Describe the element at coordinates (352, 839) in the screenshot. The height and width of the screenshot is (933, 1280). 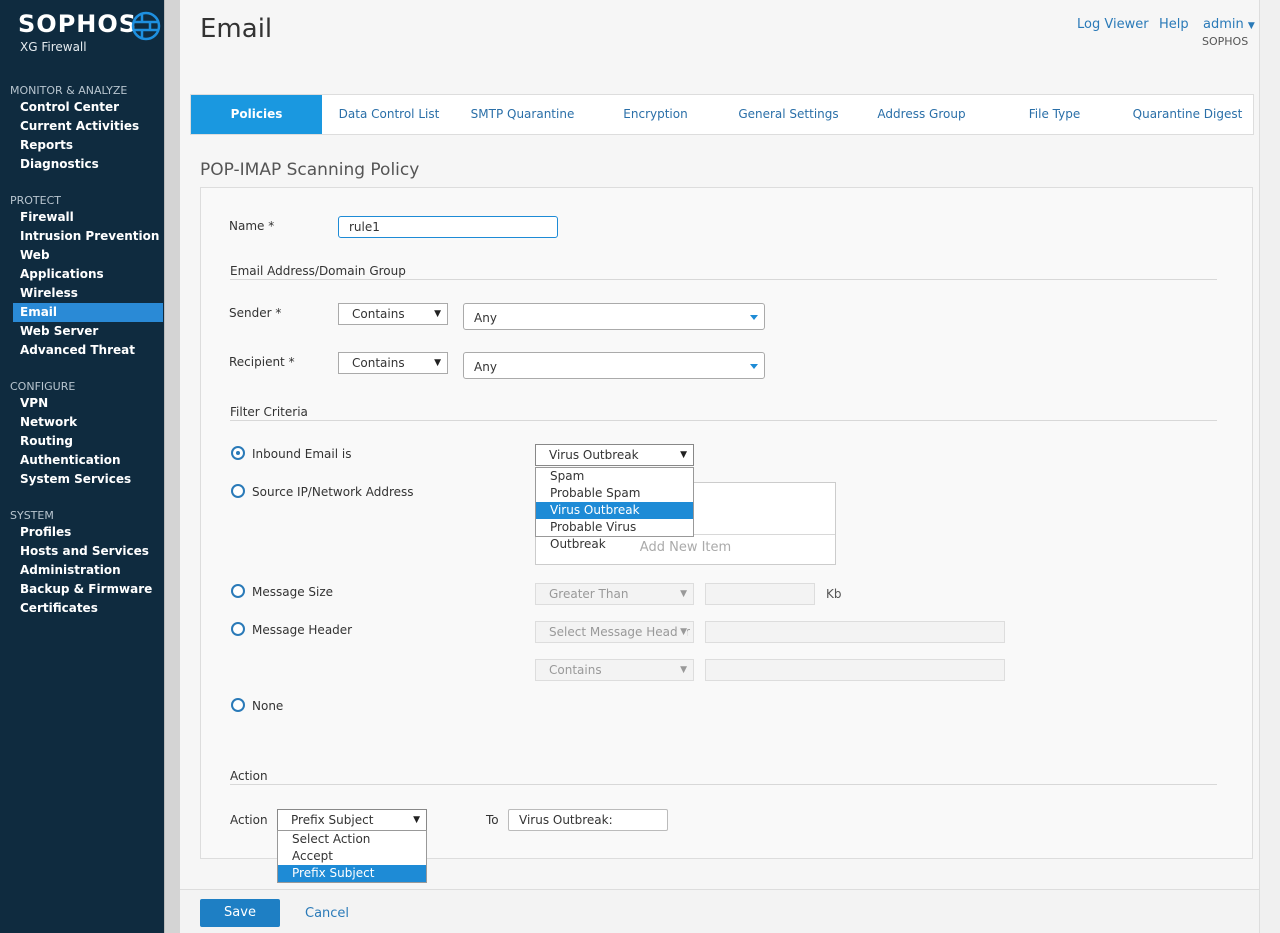
I see `action-option-select-action: Select Action` at that location.